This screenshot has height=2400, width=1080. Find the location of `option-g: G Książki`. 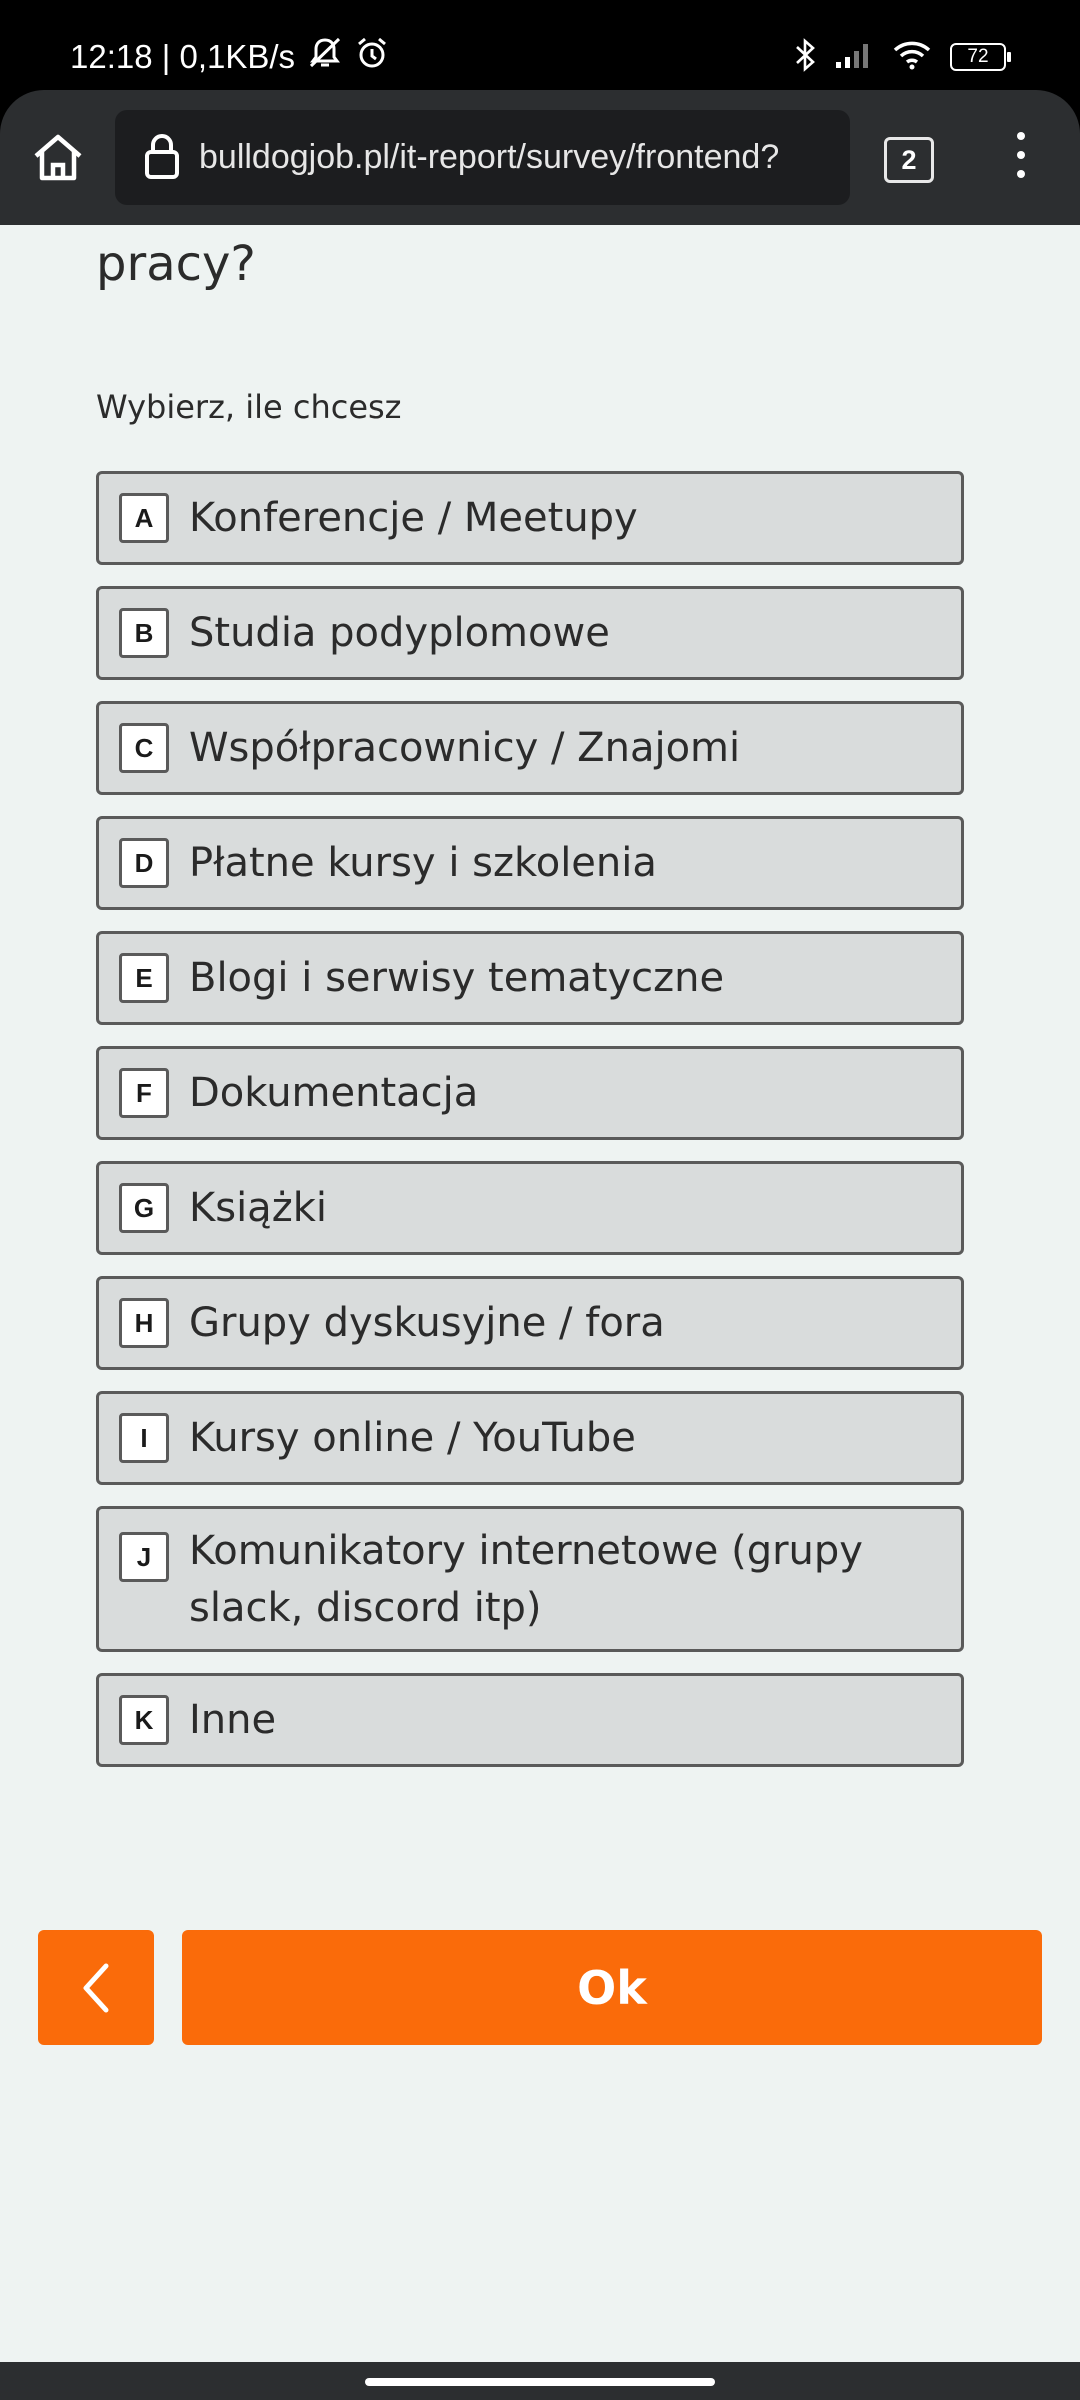

option-g: G Książki is located at coordinates (530, 1208).